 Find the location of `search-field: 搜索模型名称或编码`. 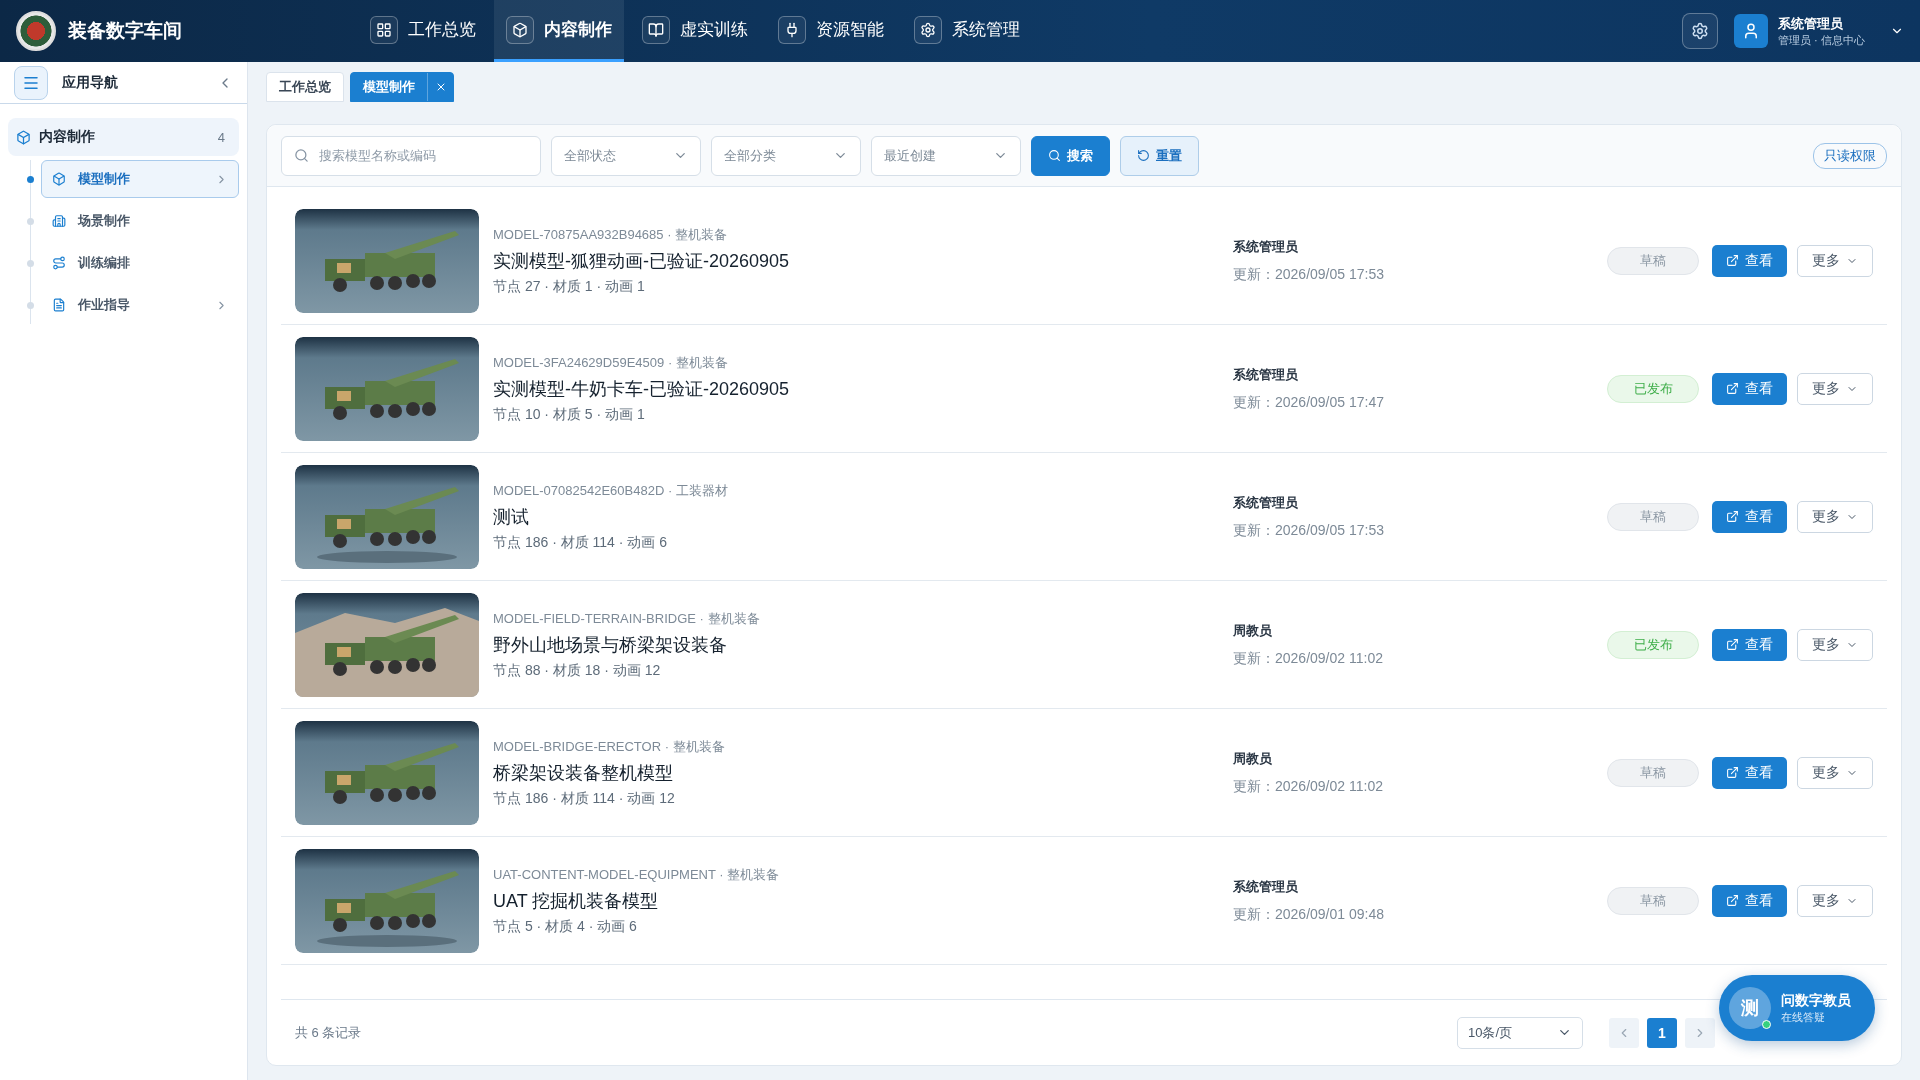

search-field: 搜索模型名称或编码 is located at coordinates (411, 155).